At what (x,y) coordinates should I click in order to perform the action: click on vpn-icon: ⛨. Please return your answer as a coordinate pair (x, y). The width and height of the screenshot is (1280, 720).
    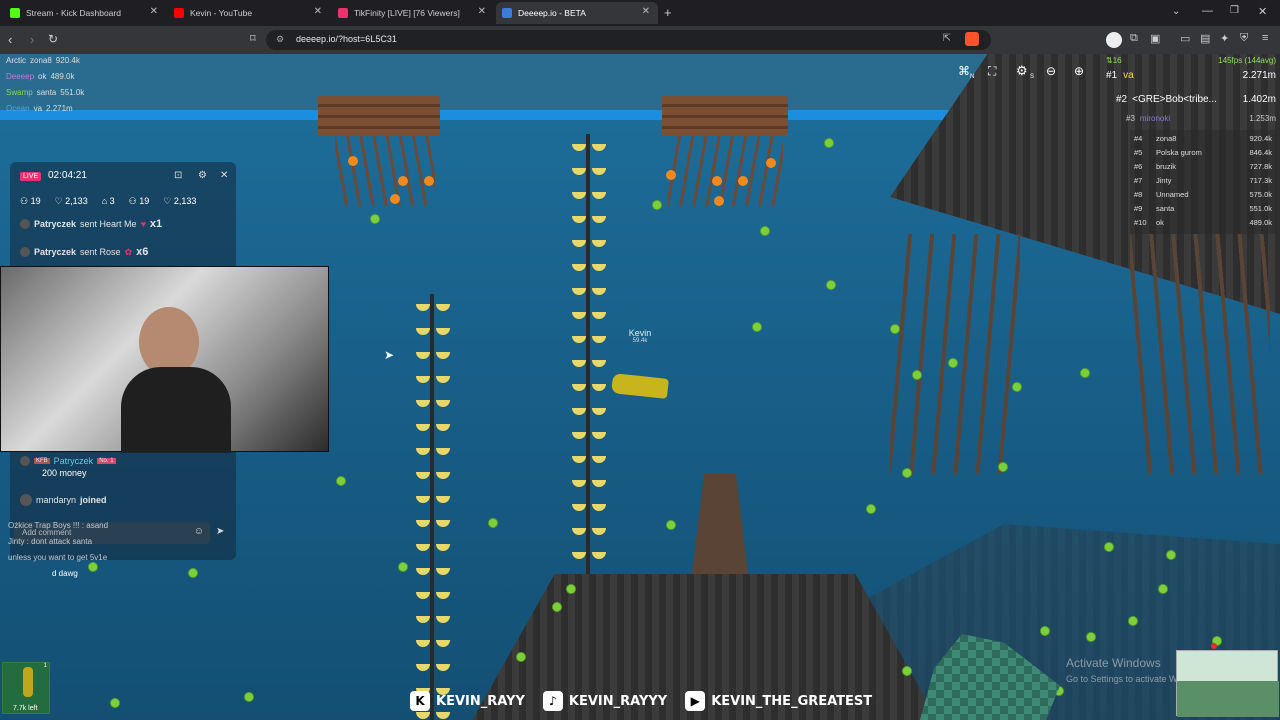
    Looking at the image, I should click on (1244, 38).